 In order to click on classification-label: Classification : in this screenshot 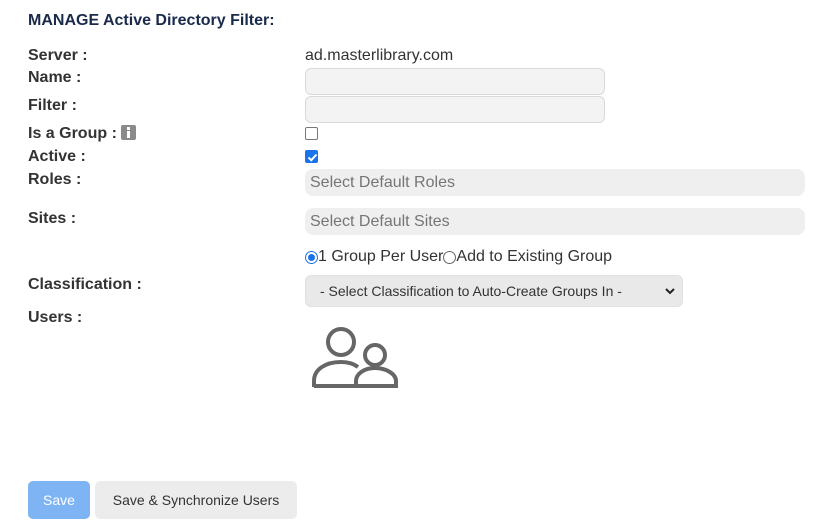, I will do `click(85, 284)`.